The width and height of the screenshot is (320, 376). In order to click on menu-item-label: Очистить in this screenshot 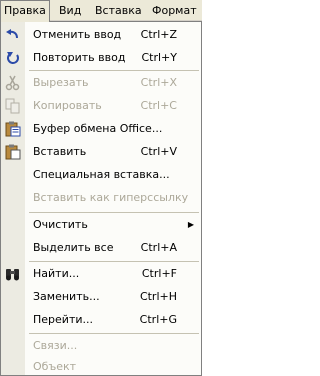, I will do `click(60, 224)`.